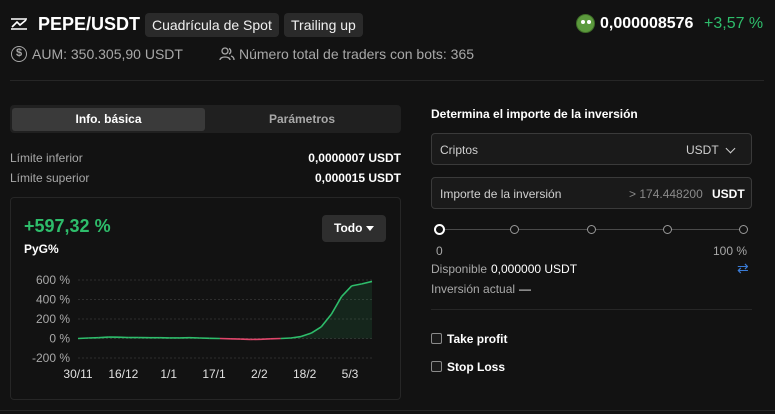 The height and width of the screenshot is (414, 775). I want to click on traders-count-text: Número total de traders con bots: 365, so click(357, 54).